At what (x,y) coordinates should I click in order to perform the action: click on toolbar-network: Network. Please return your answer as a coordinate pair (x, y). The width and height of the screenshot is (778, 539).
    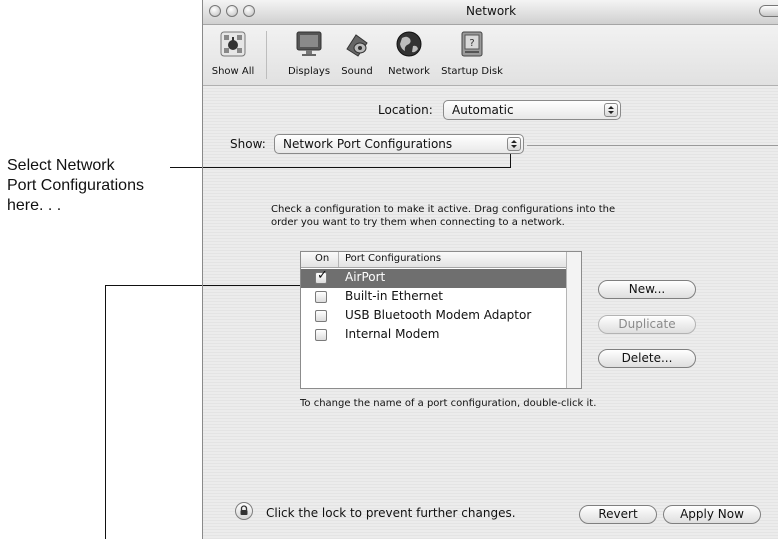
    Looking at the image, I should click on (409, 53).